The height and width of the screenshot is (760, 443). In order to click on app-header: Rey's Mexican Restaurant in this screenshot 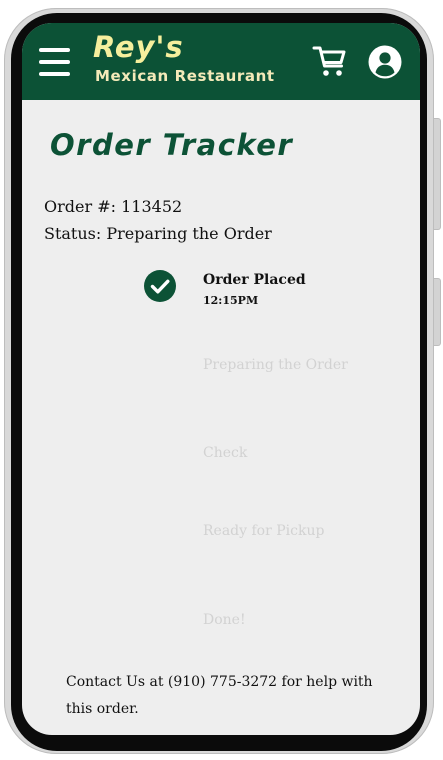, I will do `click(221, 61)`.